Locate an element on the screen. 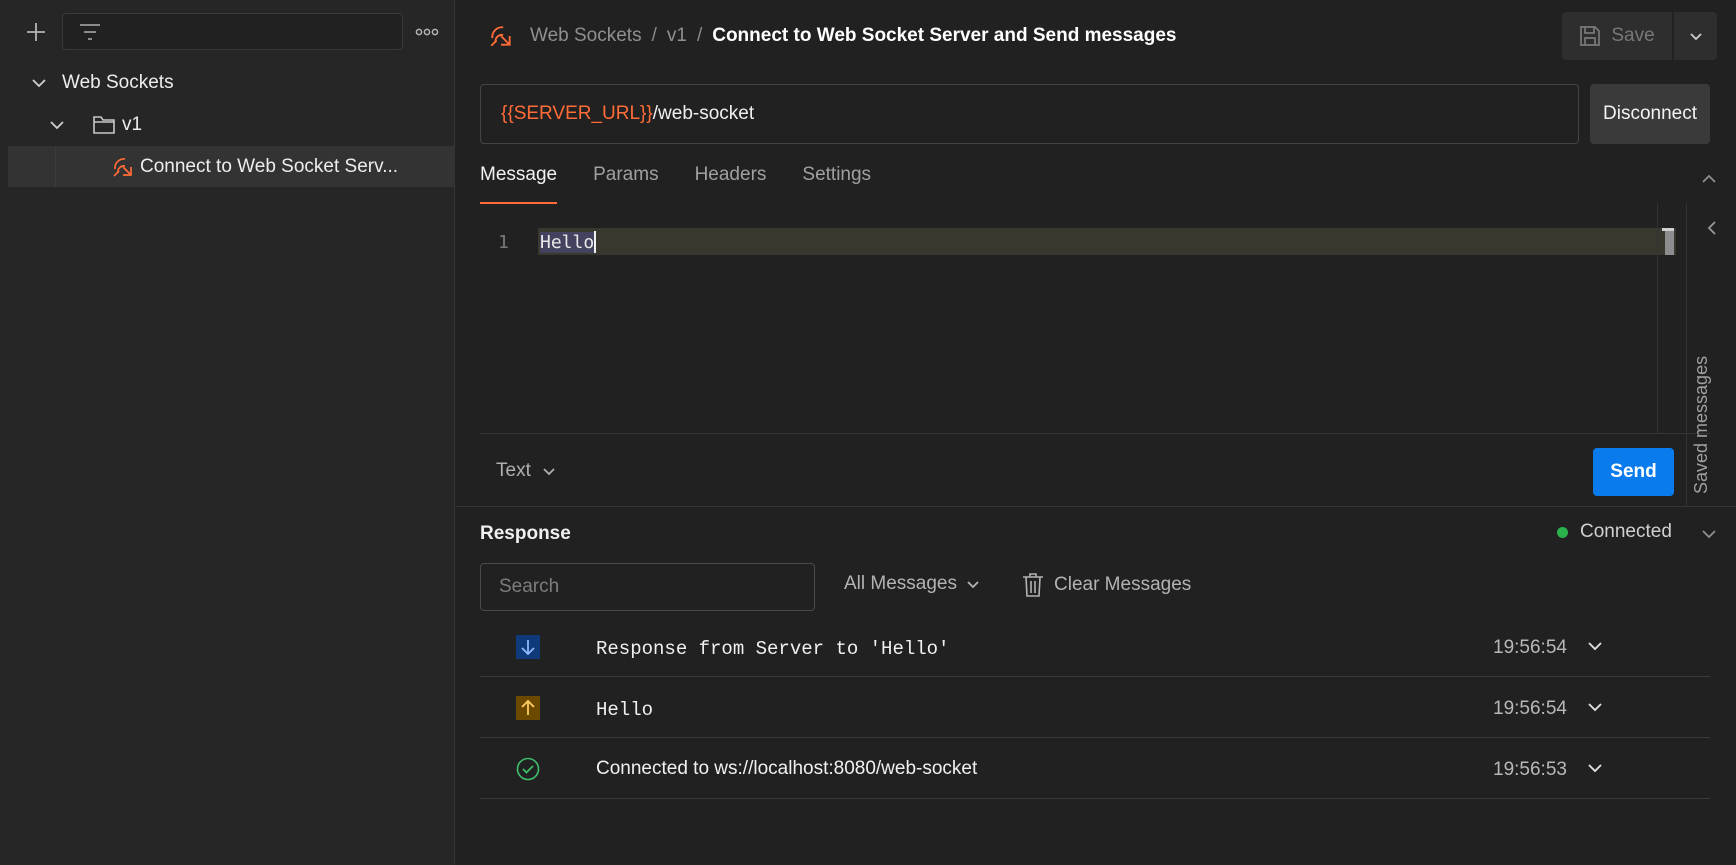 The image size is (1736, 865). tree-item-collection: Web Sockets is located at coordinates (231, 82).